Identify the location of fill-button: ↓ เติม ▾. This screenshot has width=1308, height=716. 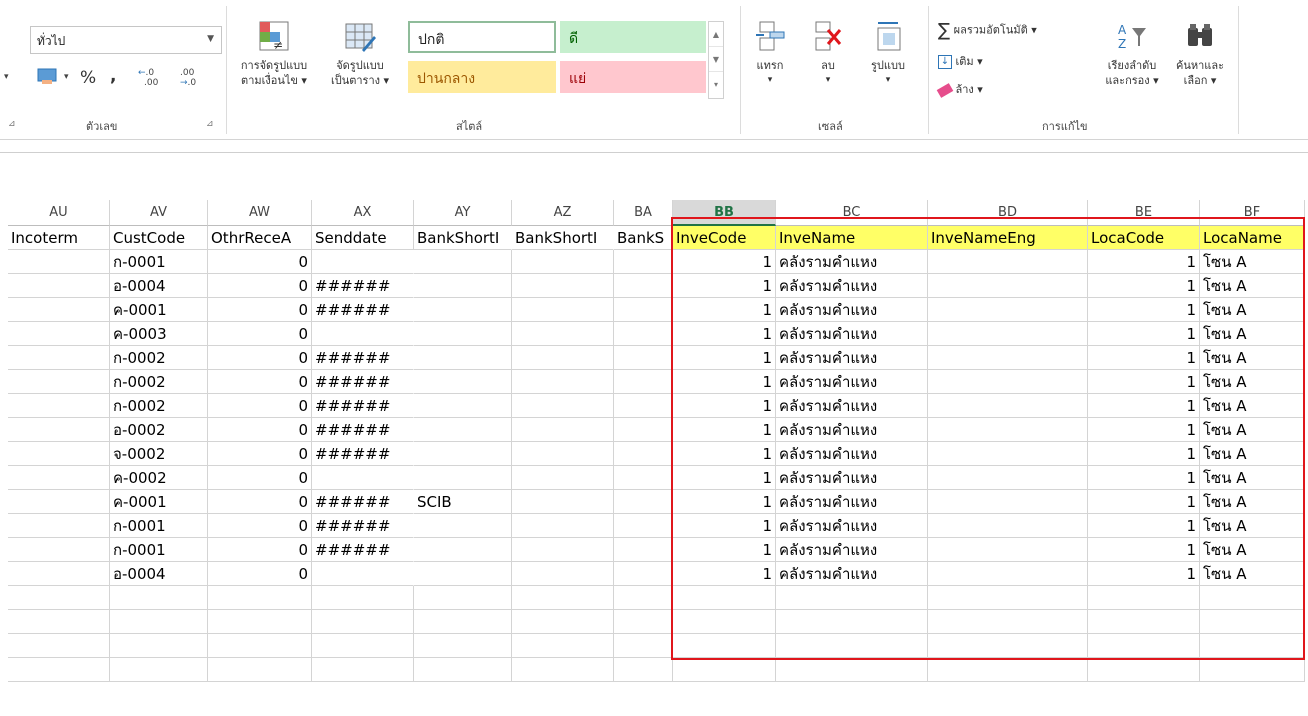
(960, 61).